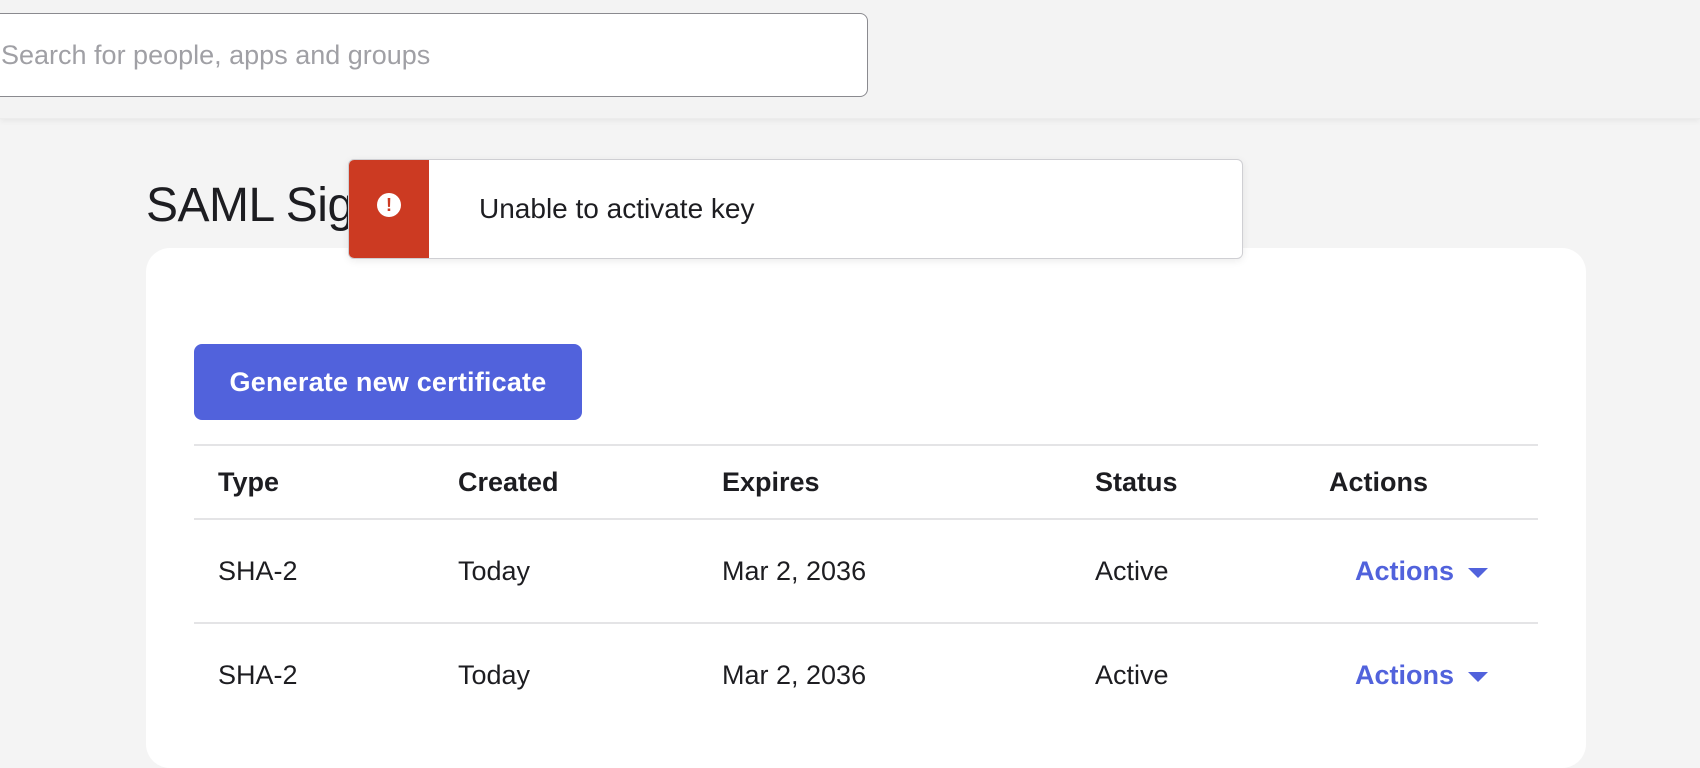 Image resolution: width=1700 pixels, height=768 pixels. I want to click on search-input, so click(433, 55).